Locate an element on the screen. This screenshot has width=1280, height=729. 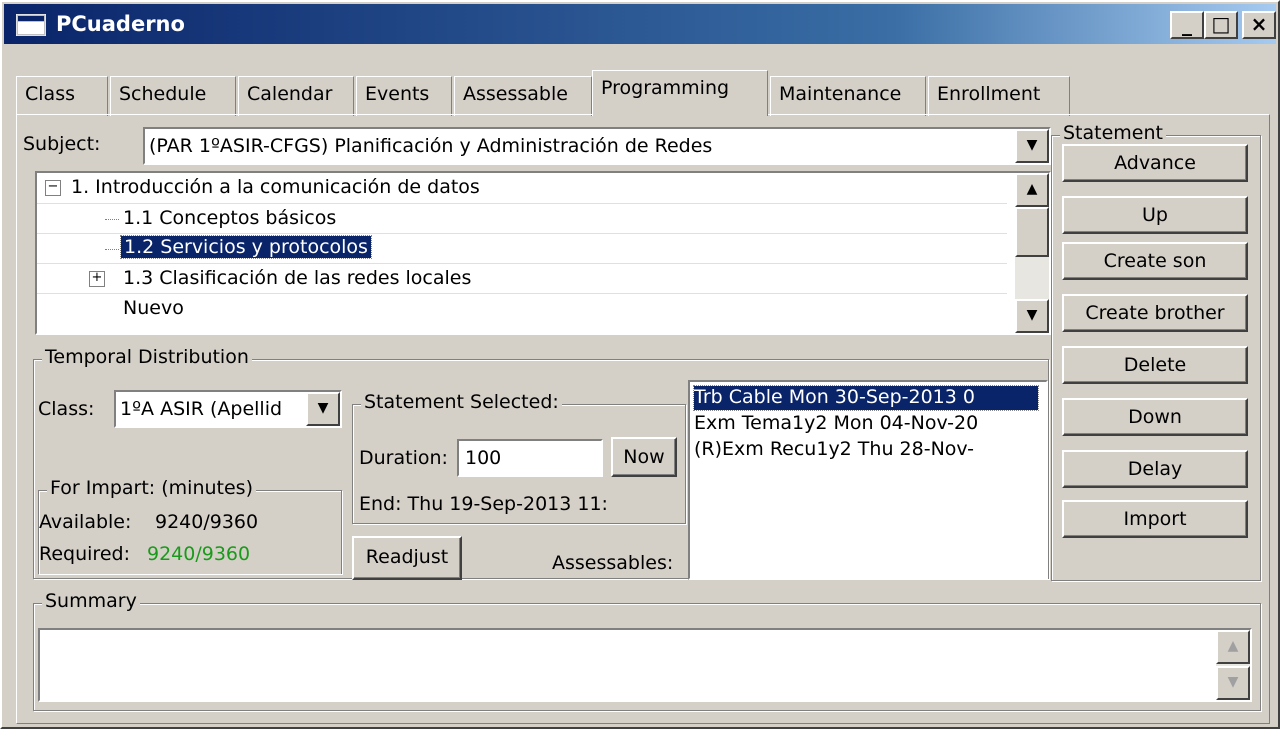
window-title: PCuaderno is located at coordinates (120, 24).